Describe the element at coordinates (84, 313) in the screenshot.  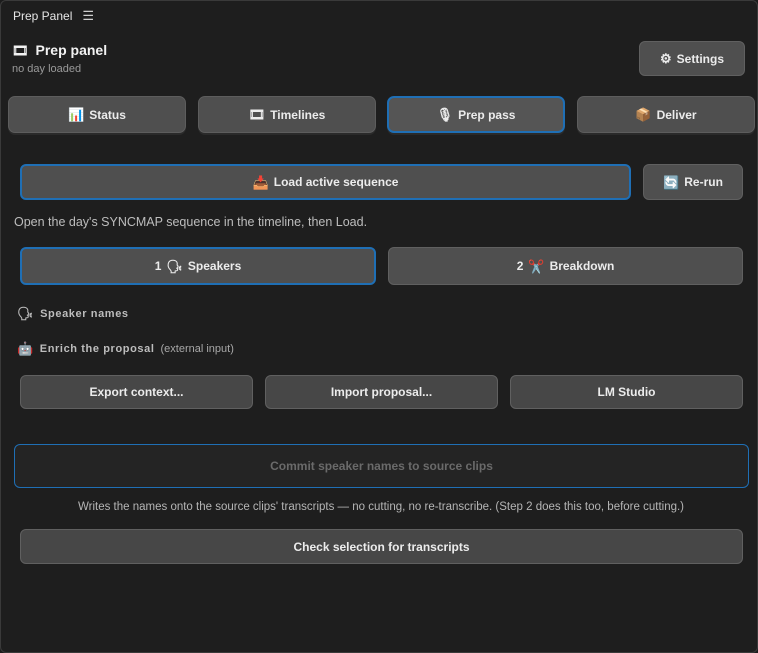
I see `section-label: Speaker names` at that location.